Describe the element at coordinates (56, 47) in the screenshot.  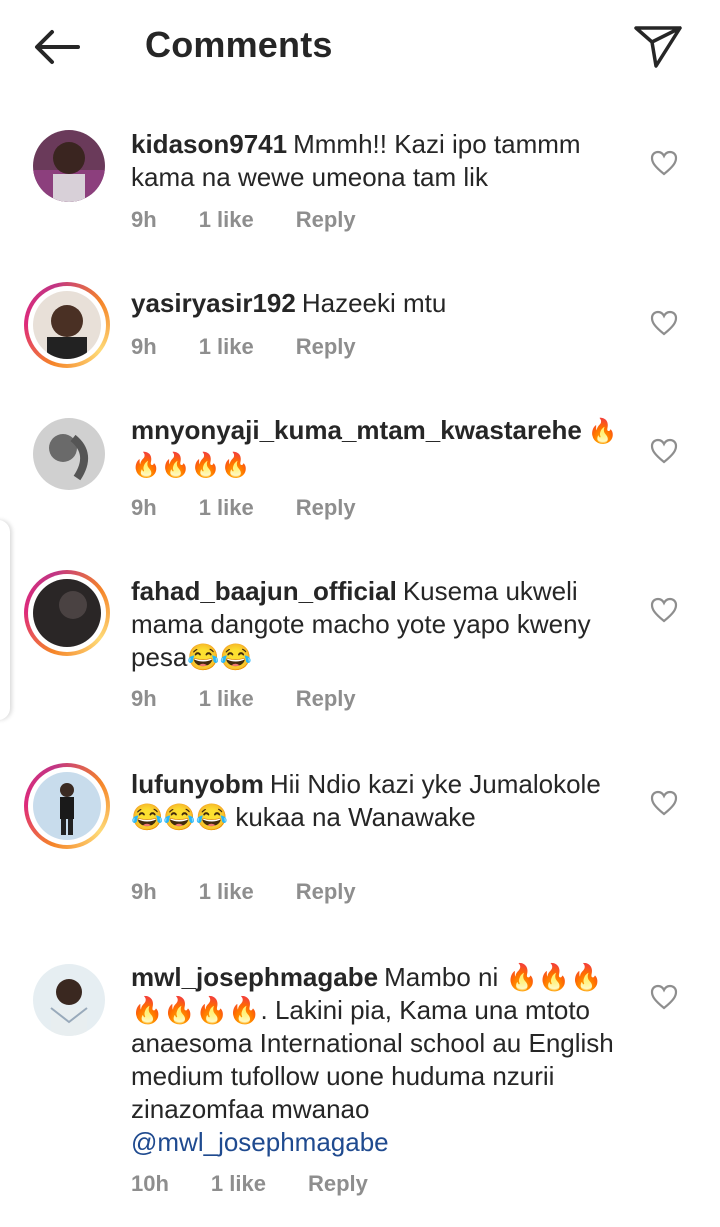
I see `back-arrow-icon` at that location.